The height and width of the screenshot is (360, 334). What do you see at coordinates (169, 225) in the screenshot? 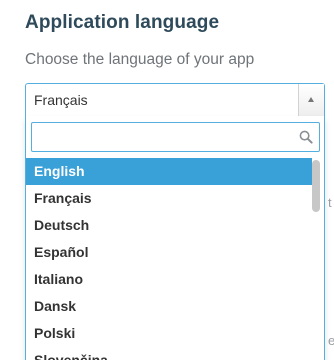
I see `option-deutsch: Deutsch` at bounding box center [169, 225].